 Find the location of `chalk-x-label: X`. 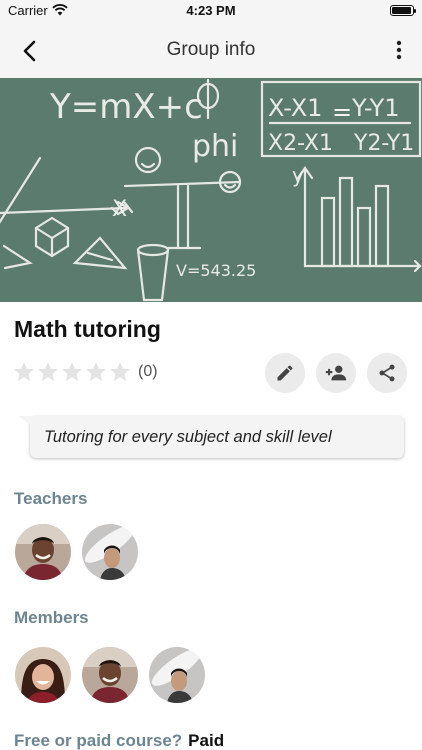

chalk-x-label: X is located at coordinates (119, 209).